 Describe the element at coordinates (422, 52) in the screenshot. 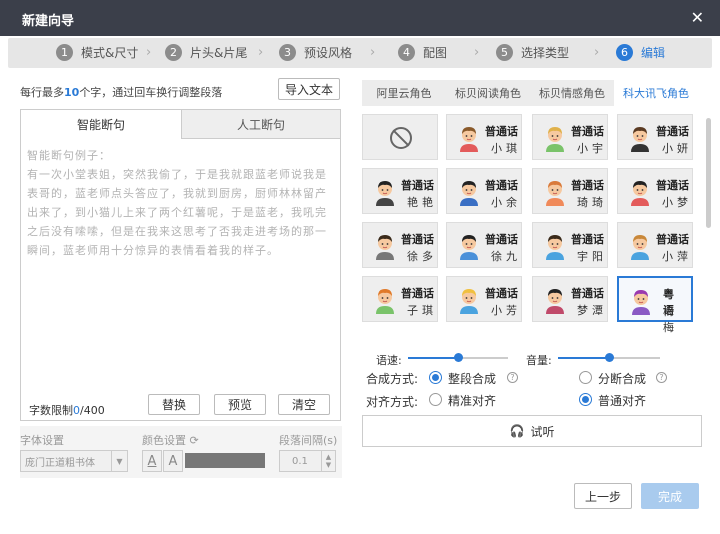

I see `step-4: 4 配图` at that location.